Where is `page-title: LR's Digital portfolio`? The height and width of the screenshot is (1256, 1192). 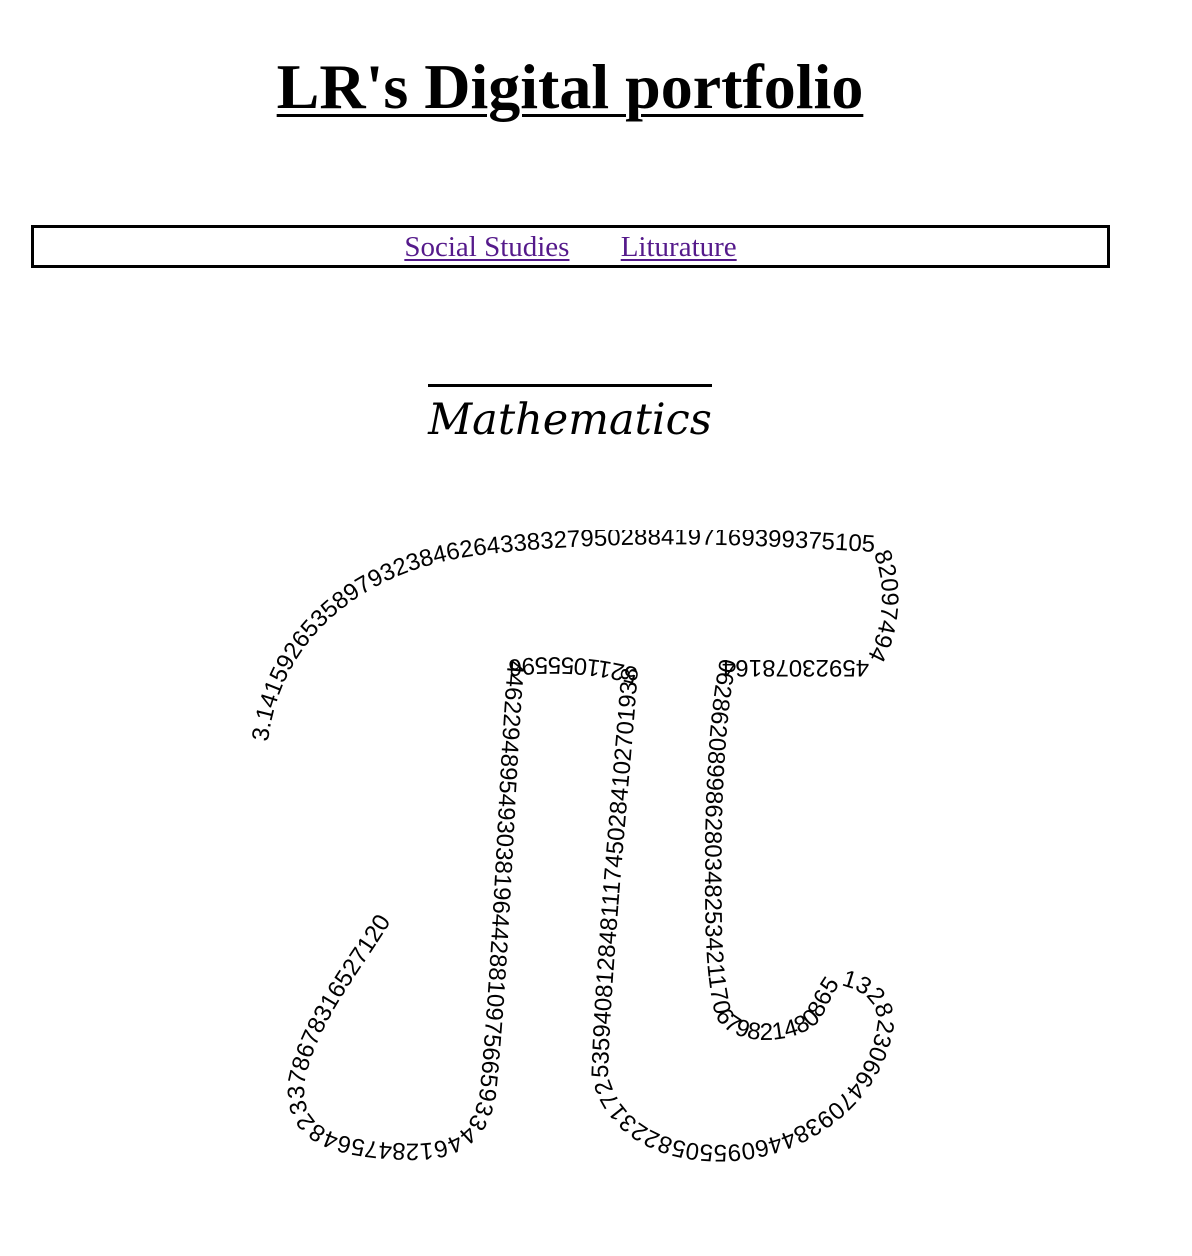
page-title: LR's Digital portfolio is located at coordinates (570, 86).